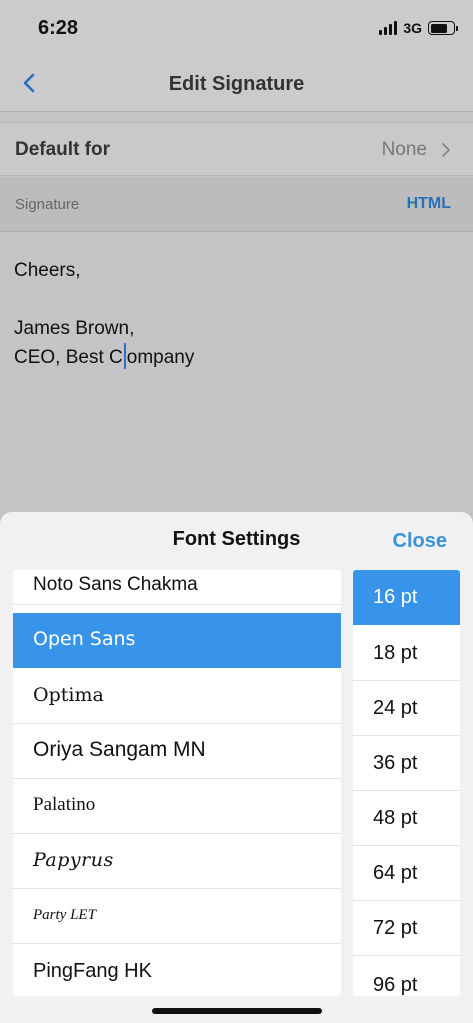 The height and width of the screenshot is (1023, 473). What do you see at coordinates (236, 357) in the screenshot?
I see `signature-line: CEO, Best Company` at bounding box center [236, 357].